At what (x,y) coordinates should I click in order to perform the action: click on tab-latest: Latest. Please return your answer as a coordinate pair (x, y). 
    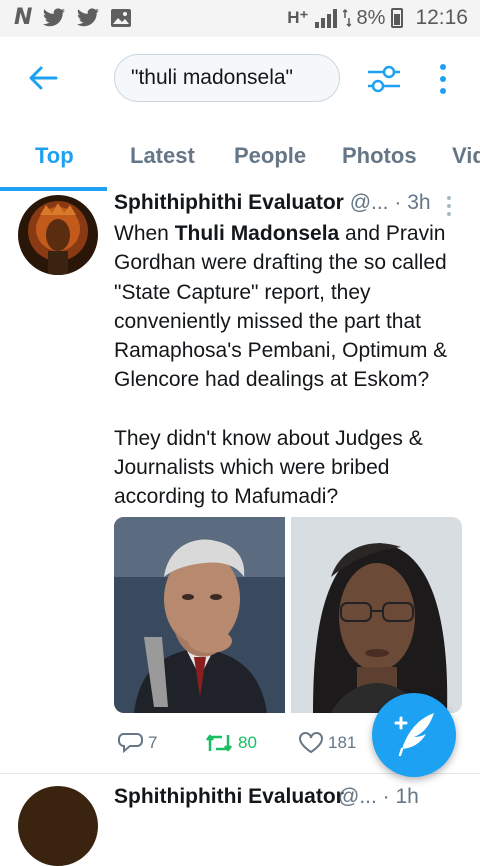
    Looking at the image, I should click on (162, 156).